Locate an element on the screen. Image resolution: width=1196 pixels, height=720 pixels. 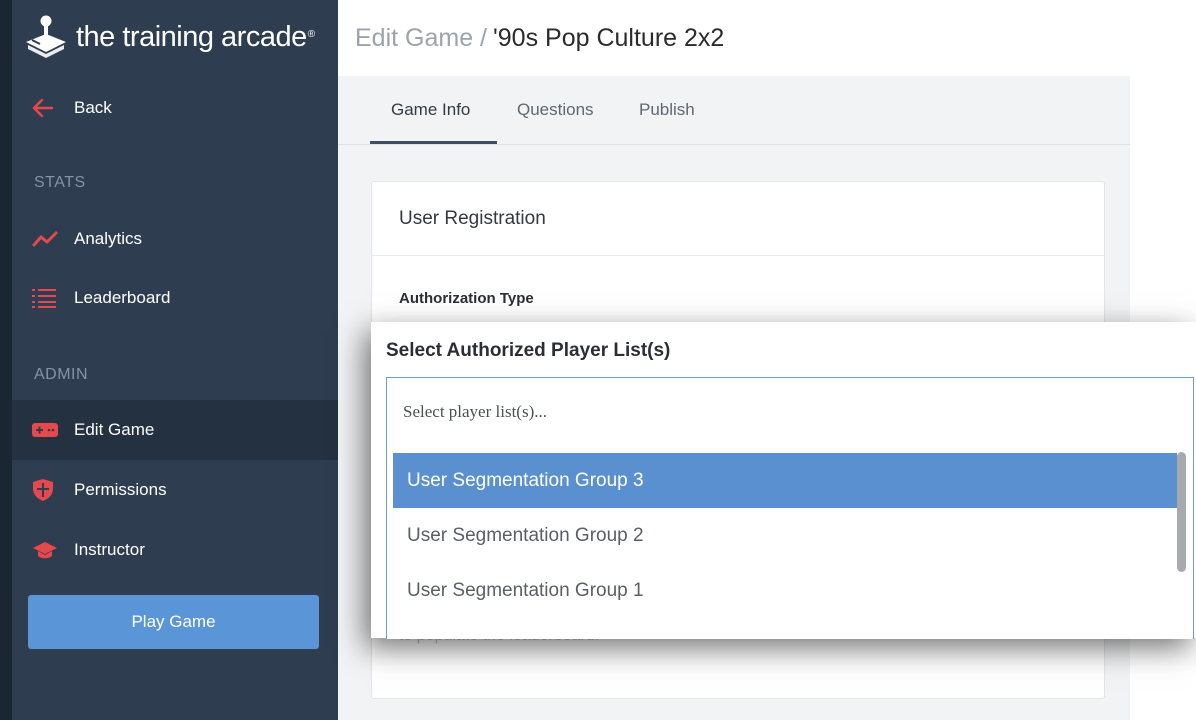
gamepad-icon is located at coordinates (46, 430).